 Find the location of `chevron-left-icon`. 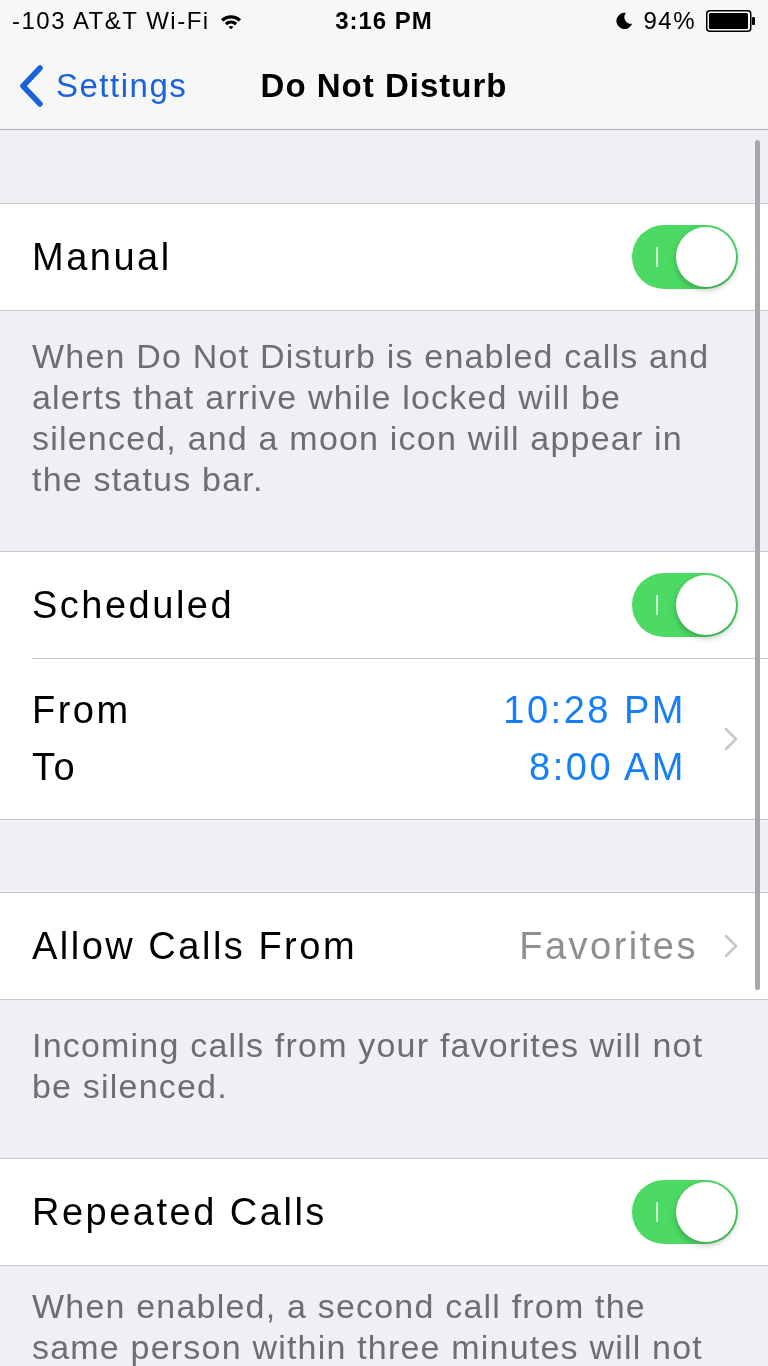

chevron-left-icon is located at coordinates (31, 85).